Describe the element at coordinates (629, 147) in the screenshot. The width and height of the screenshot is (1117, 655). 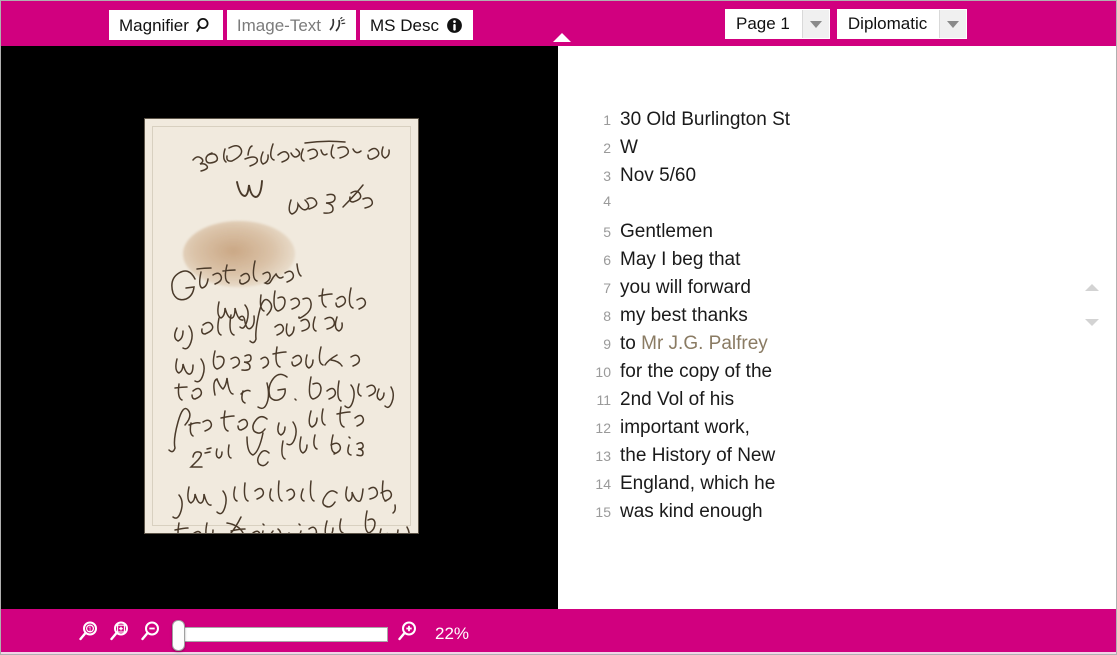
I see `line-text: W` at that location.